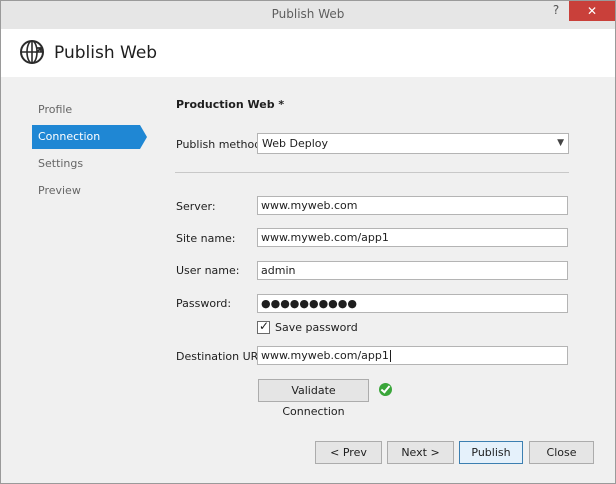 The width and height of the screenshot is (616, 484). Describe the element at coordinates (420, 452) in the screenshot. I see `next-button: Next >` at that location.